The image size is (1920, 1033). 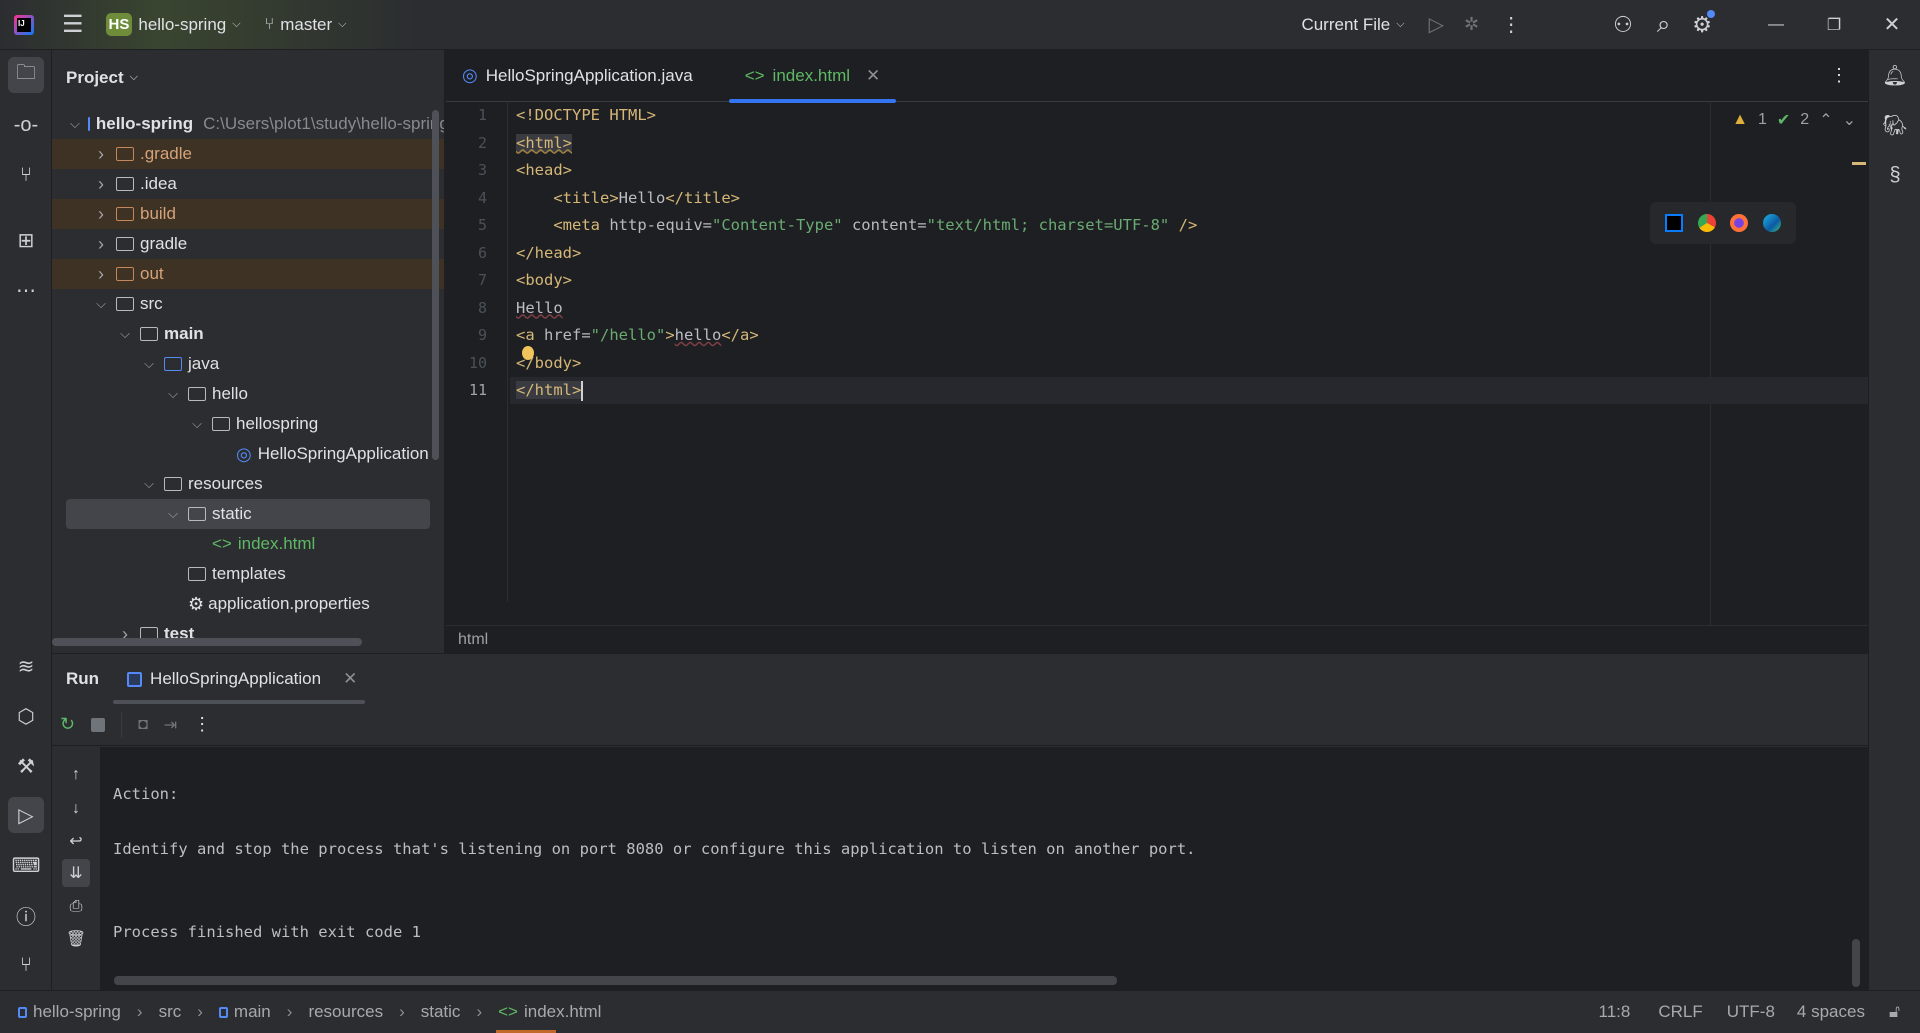 I want to click on code-line: <title>Hello</title>, so click(x=1189, y=198).